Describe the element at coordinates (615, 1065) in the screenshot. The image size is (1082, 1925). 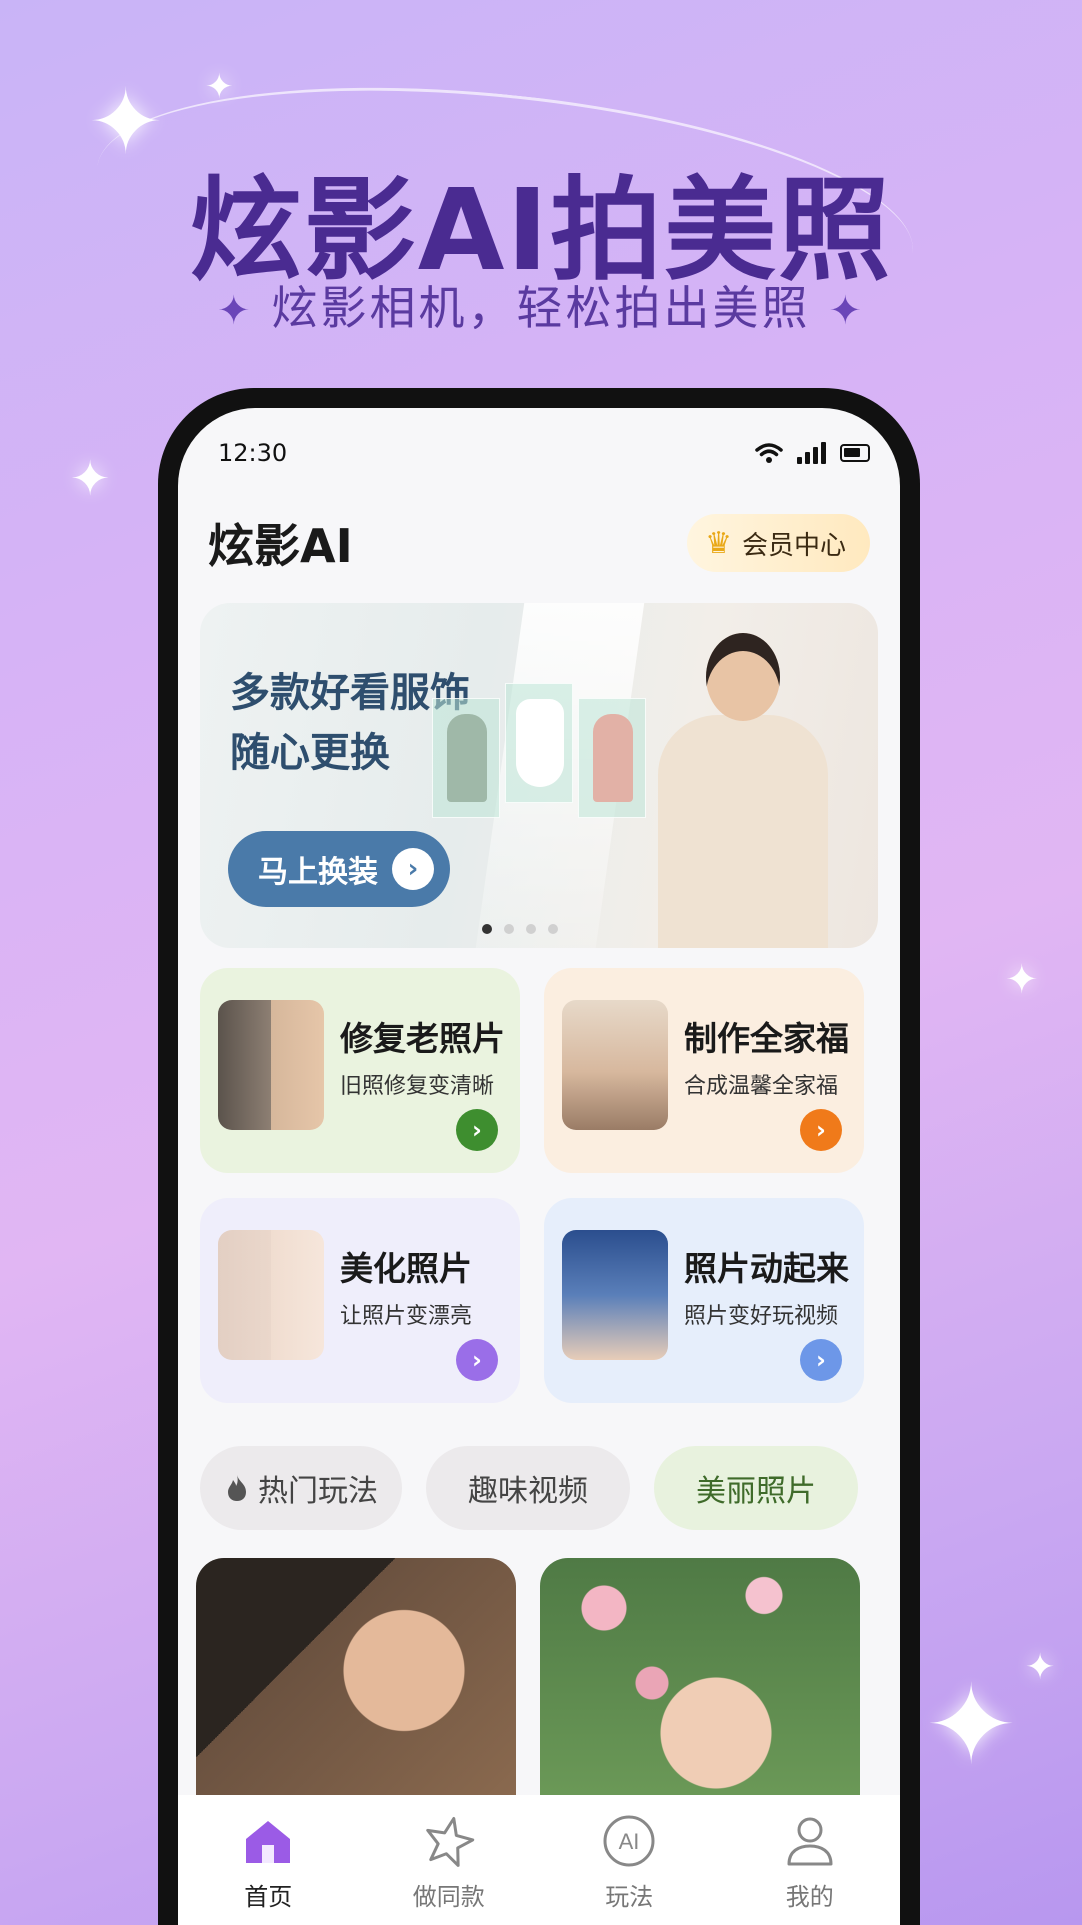
I see `feature-thumb-family` at that location.